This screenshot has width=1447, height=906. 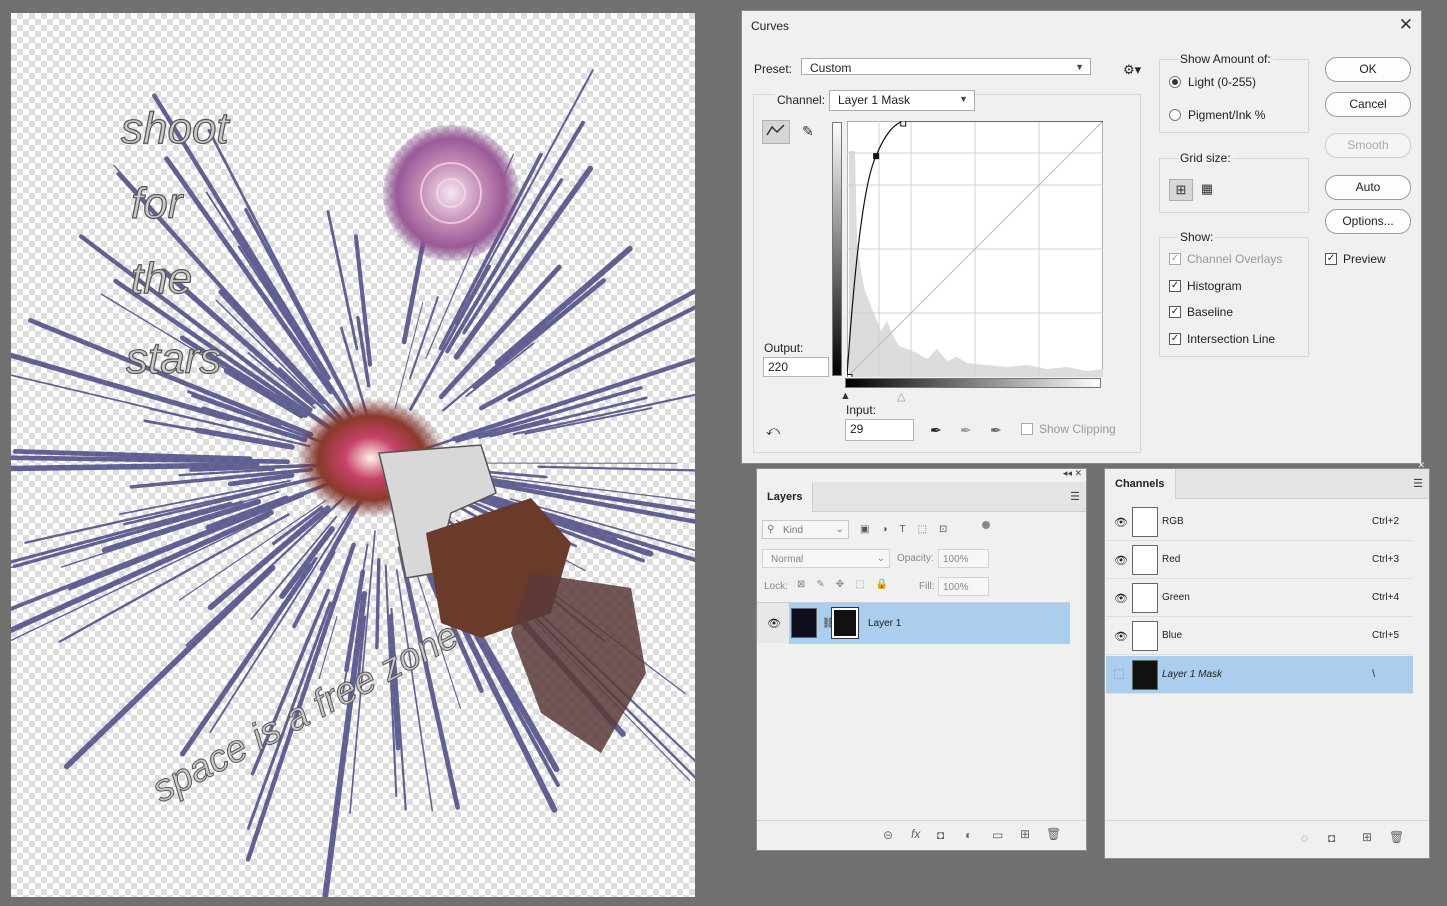 What do you see at coordinates (1267, 839) in the screenshot?
I see `channels-footer: ◌ ◘ ⊞ 🗑` at bounding box center [1267, 839].